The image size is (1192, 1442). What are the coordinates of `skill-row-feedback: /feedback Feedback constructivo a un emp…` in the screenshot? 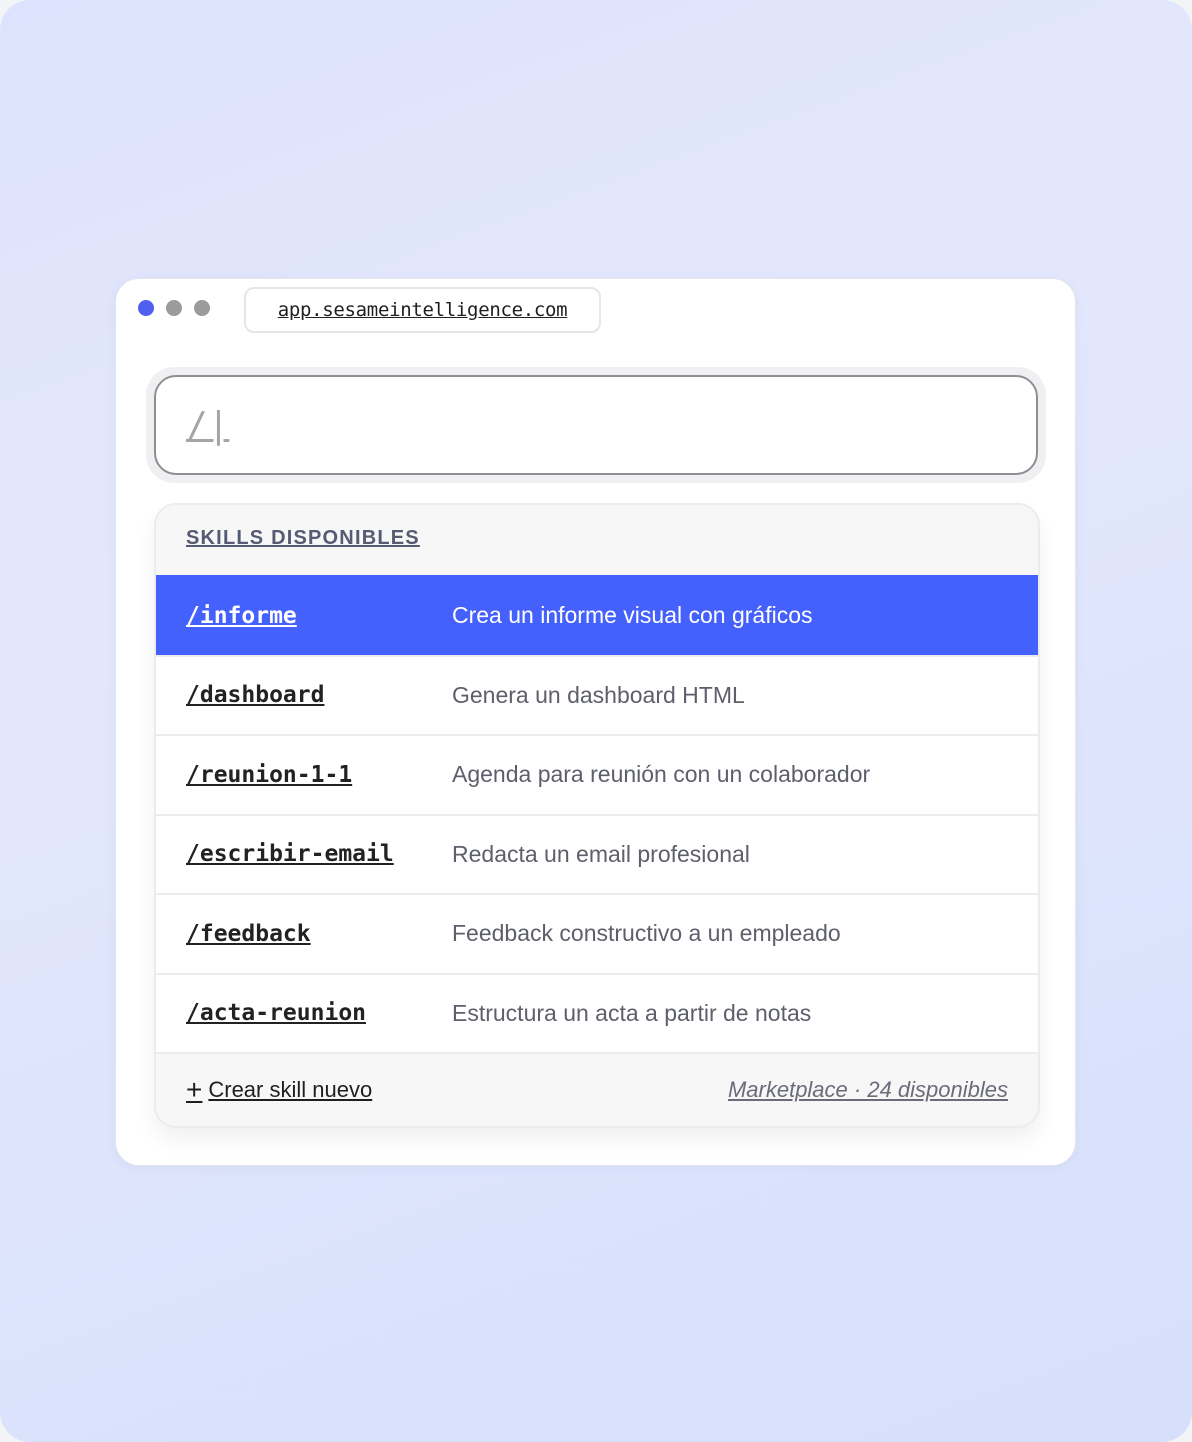 It's located at (597, 933).